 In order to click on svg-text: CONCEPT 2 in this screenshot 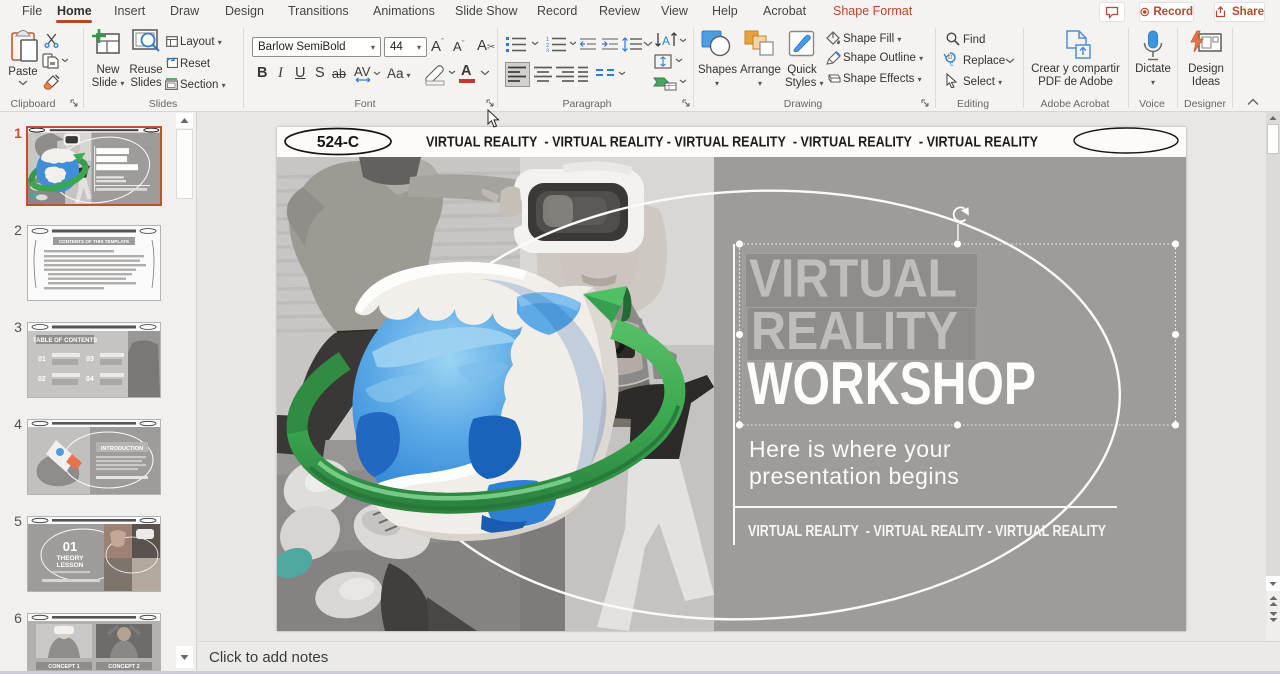, I will do `click(123, 667)`.